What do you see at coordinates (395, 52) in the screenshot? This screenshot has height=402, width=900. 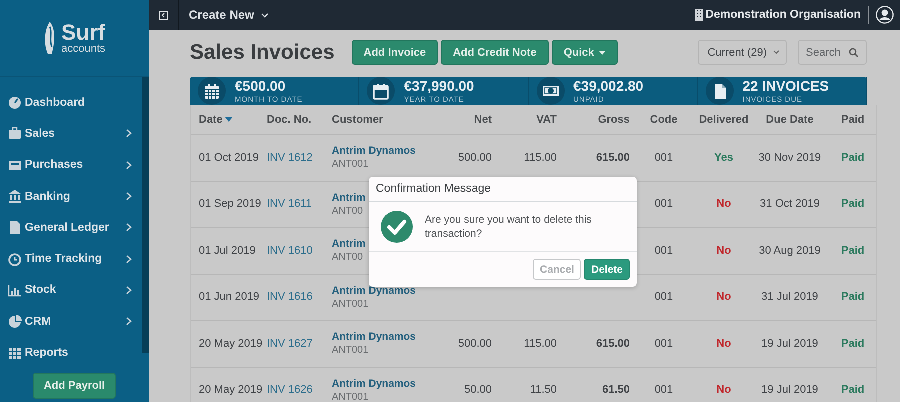 I see `action-button: Add Invoice` at bounding box center [395, 52].